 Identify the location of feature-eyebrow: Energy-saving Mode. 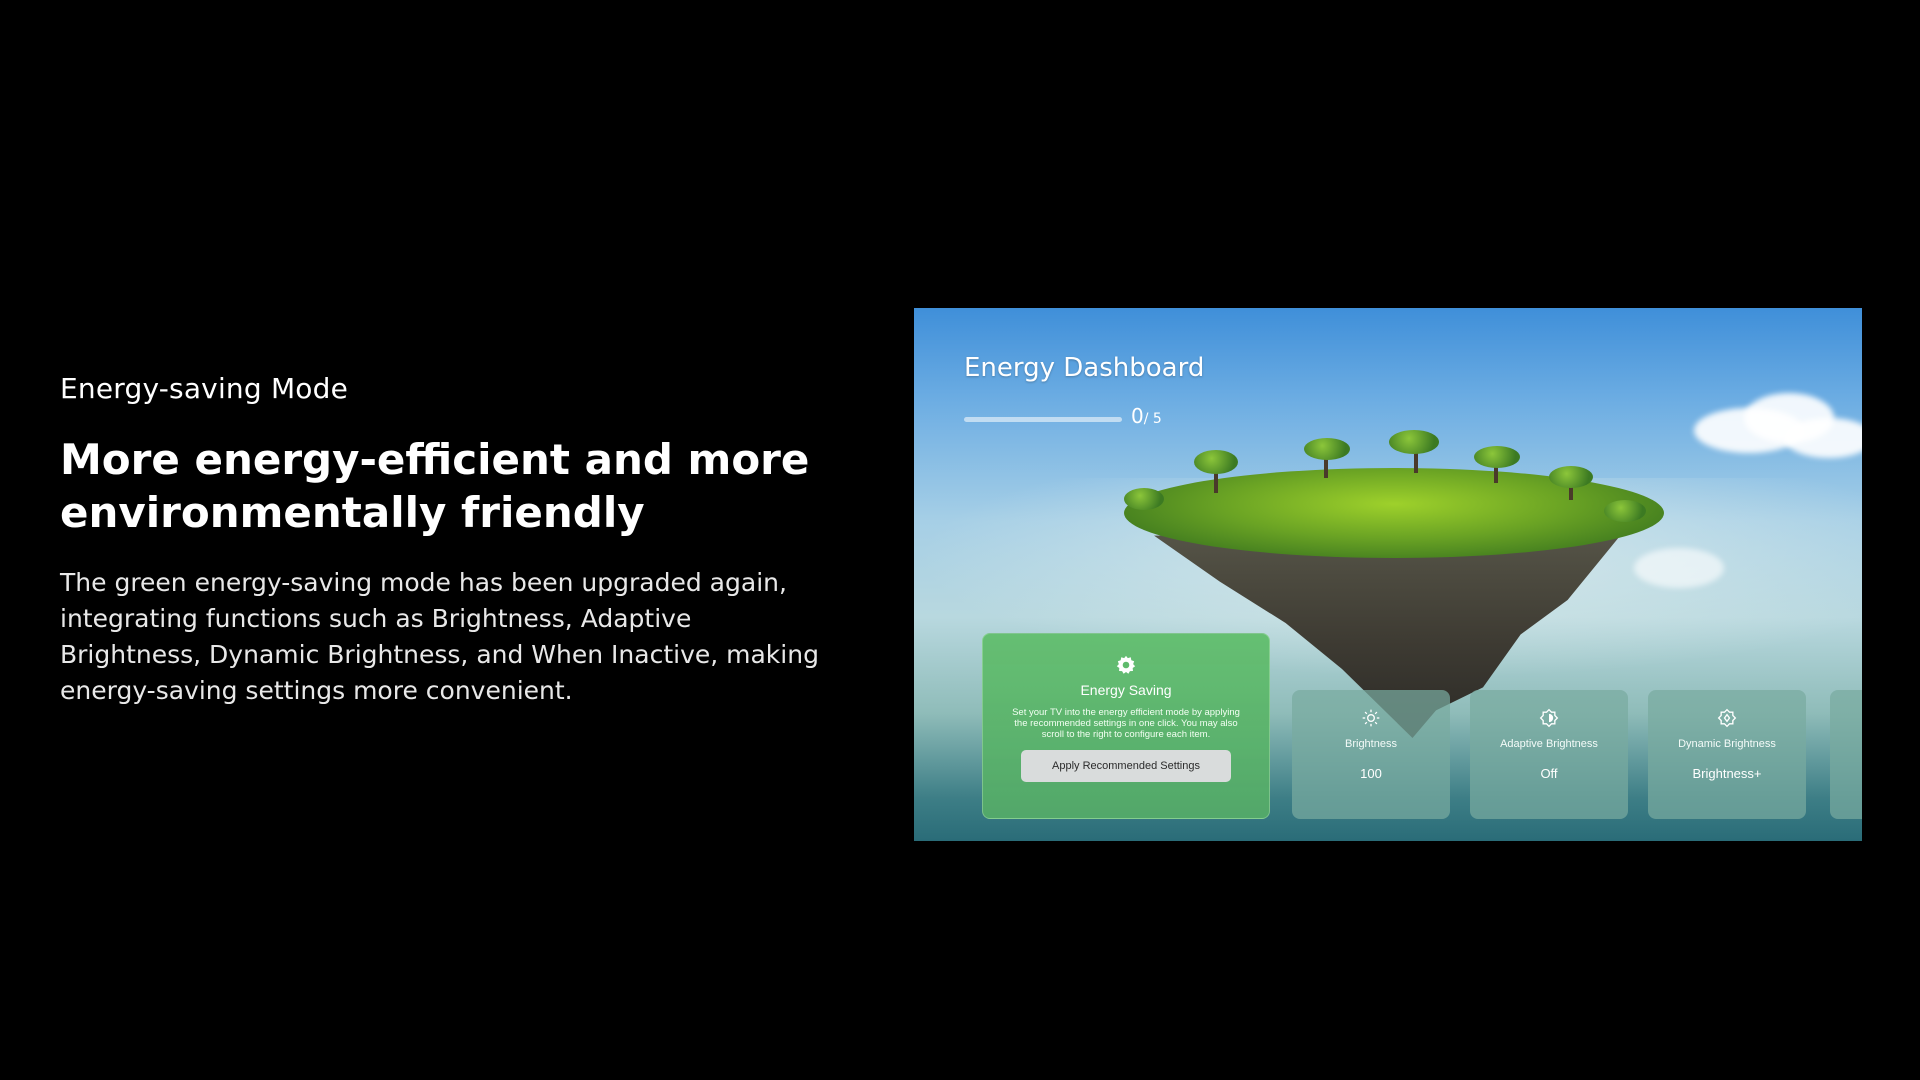
(204, 388).